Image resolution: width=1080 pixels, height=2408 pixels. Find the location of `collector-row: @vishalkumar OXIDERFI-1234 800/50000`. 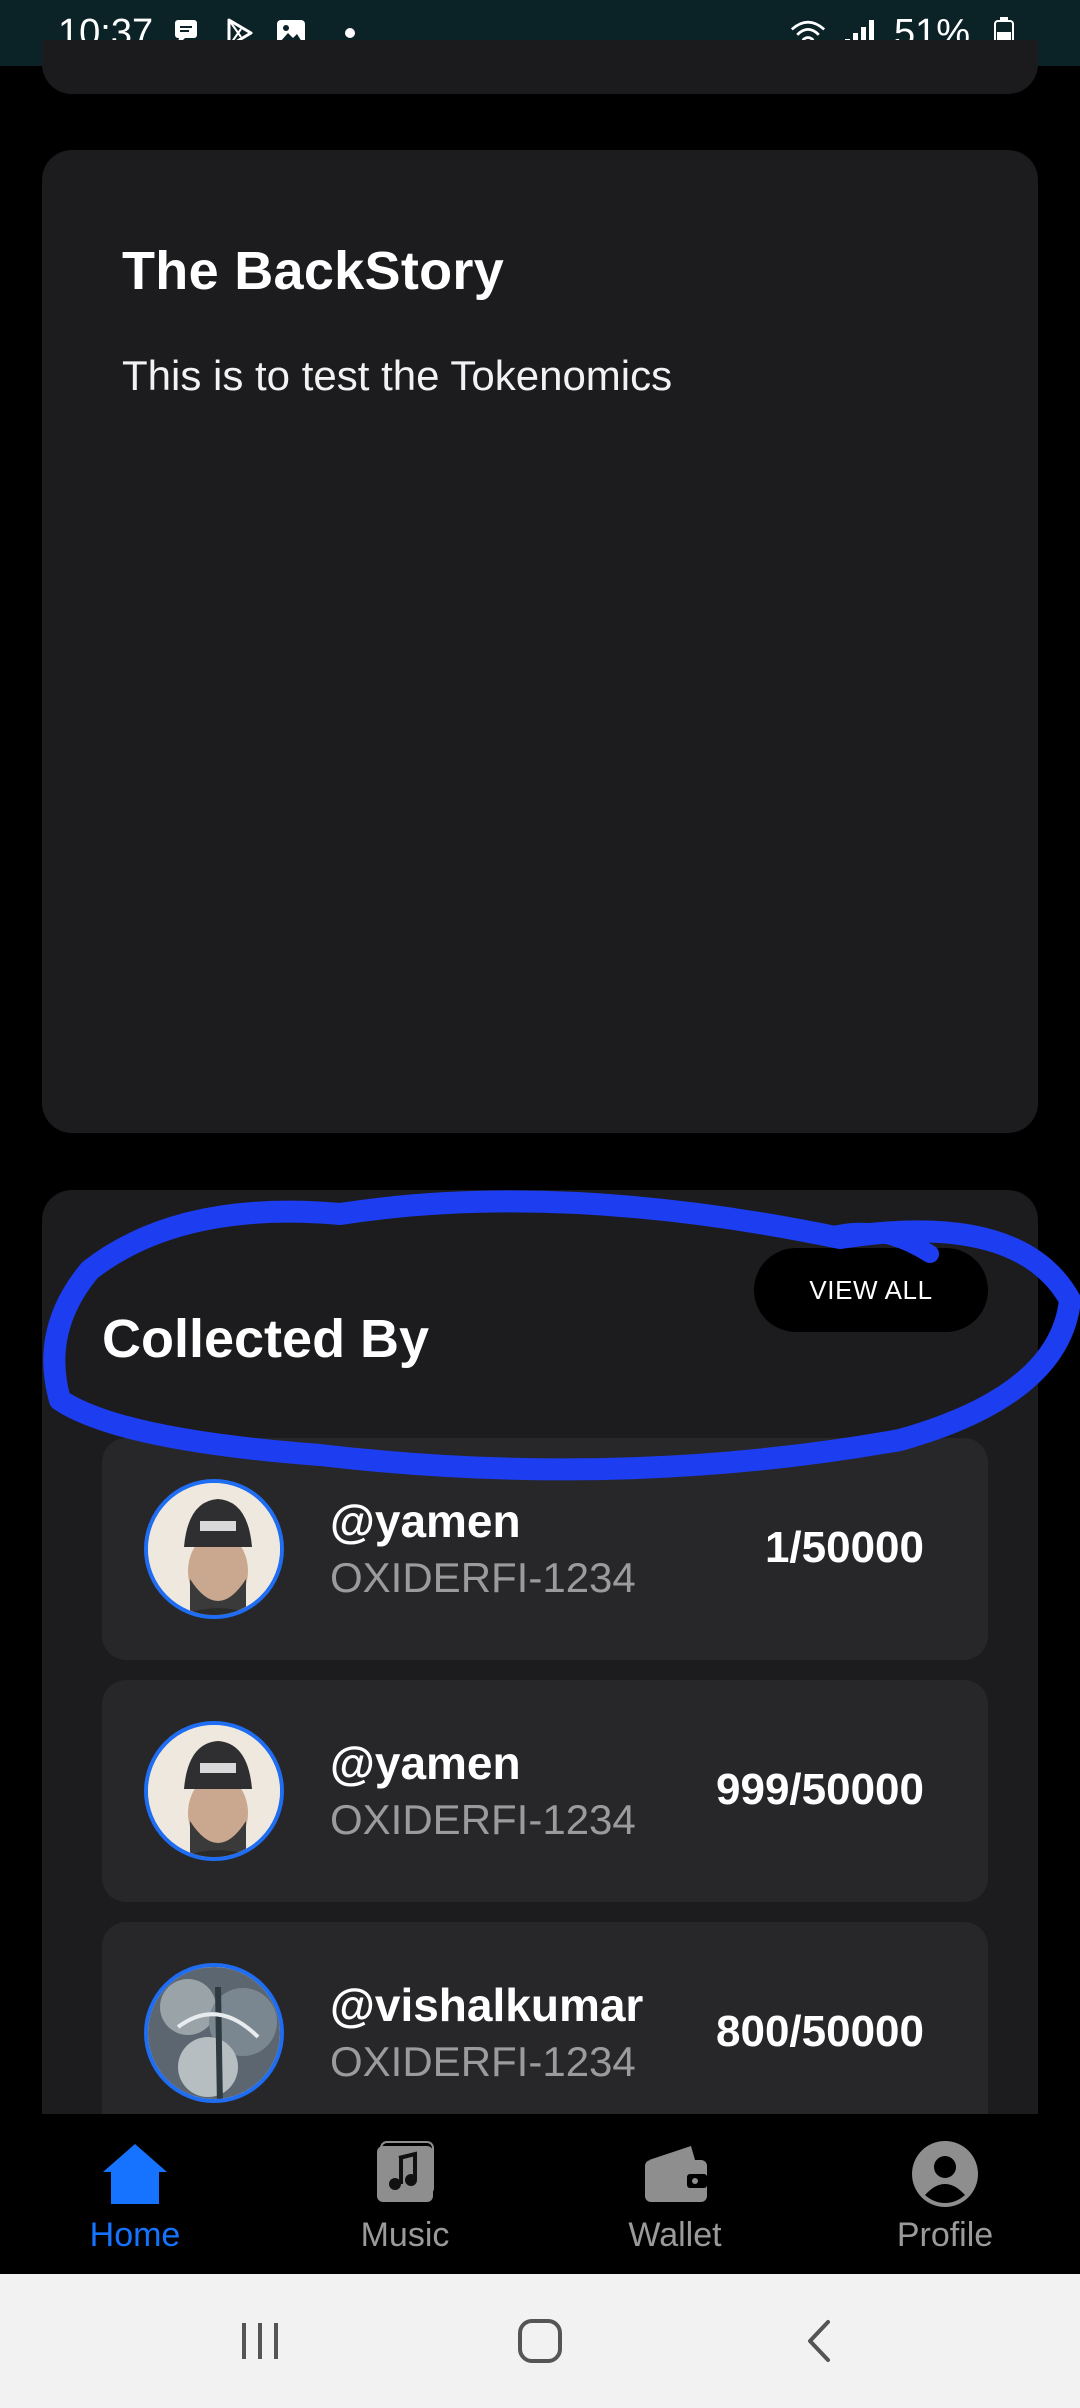

collector-row: @vishalkumar OXIDERFI-1234 800/50000 is located at coordinates (545, 2033).